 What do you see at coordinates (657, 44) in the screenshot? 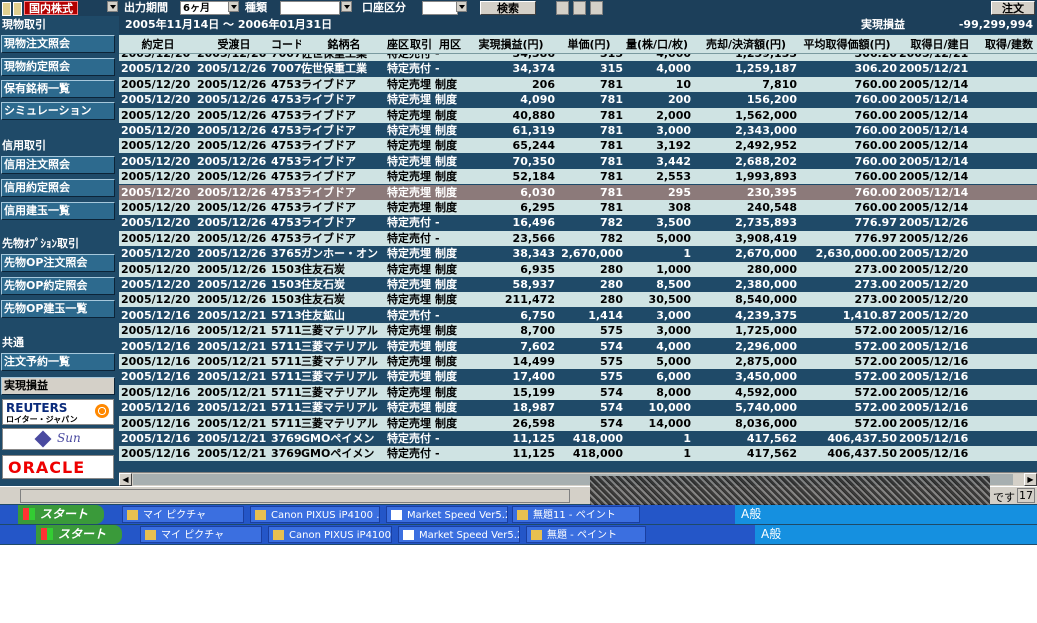
I see `column-header: 量(株/口/枚)` at bounding box center [657, 44].